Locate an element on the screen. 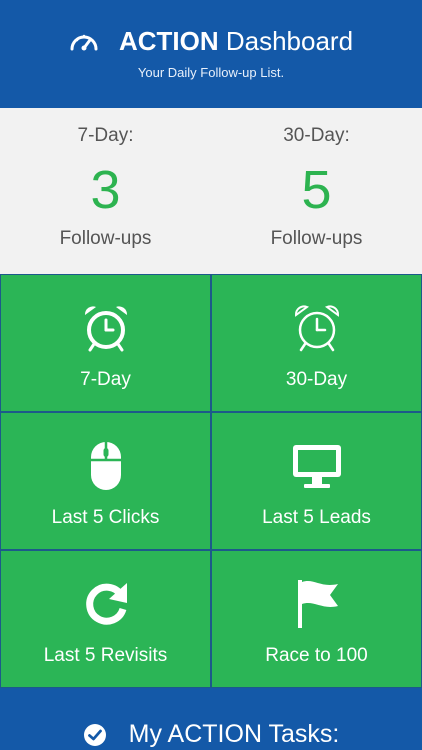  tile-7-day: 7-Day is located at coordinates (105, 343).